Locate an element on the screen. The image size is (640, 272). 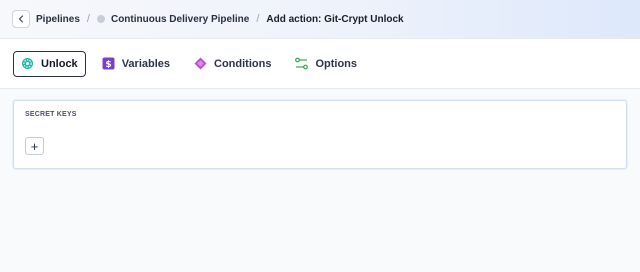
tab-conditions: Conditions is located at coordinates (232, 64).